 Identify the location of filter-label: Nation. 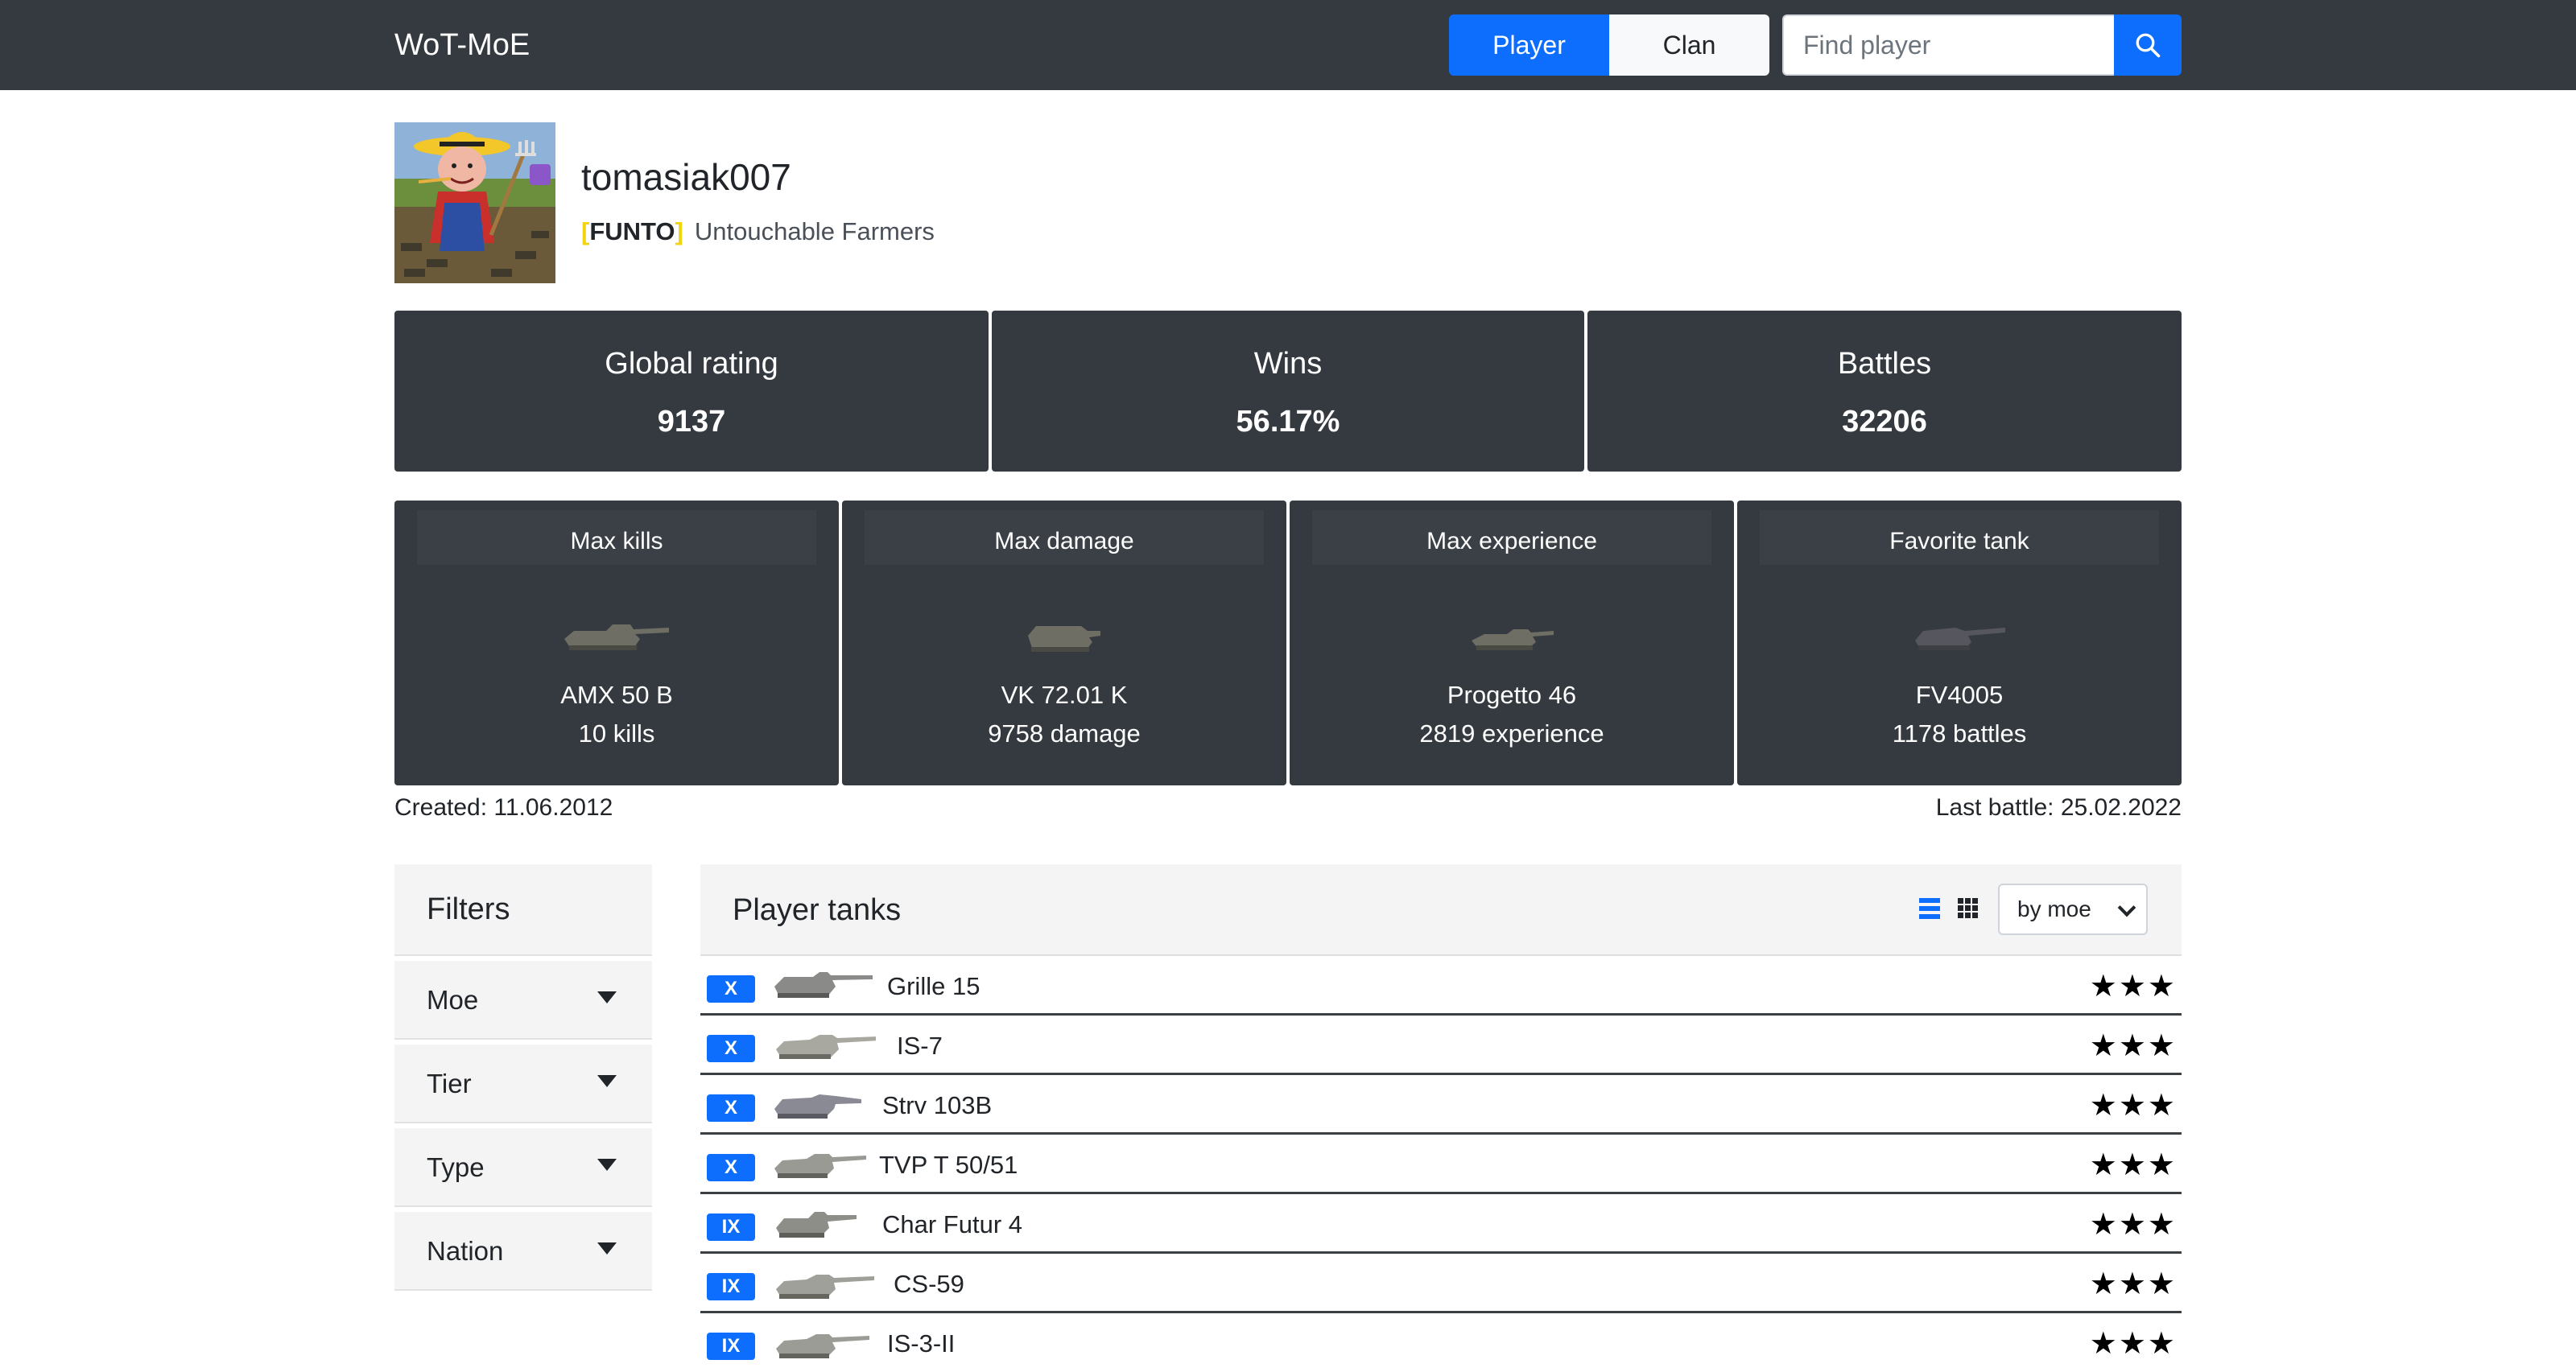
(465, 1251).